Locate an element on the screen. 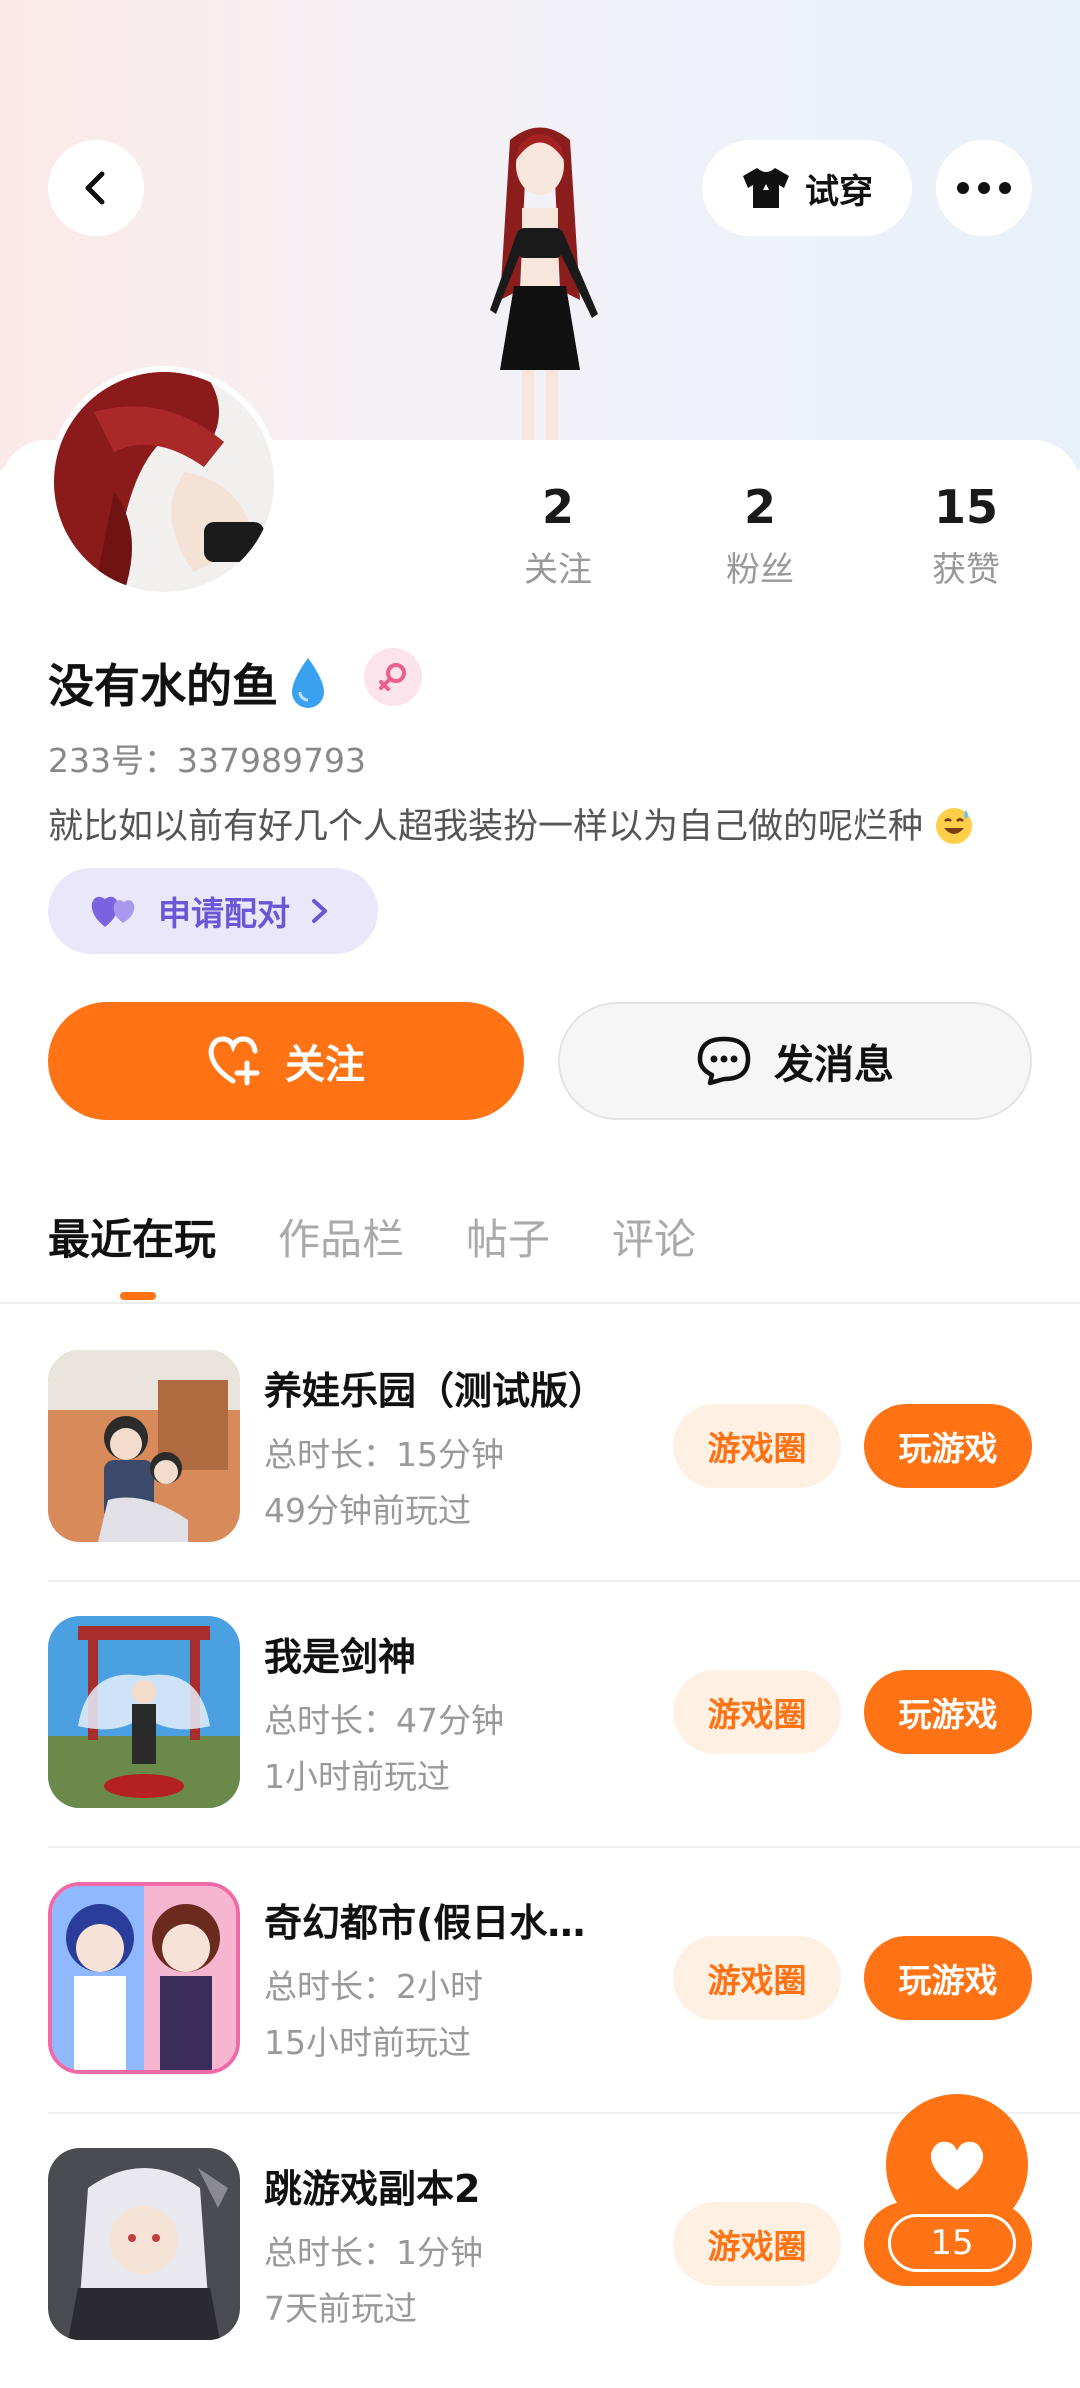  gender-badge is located at coordinates (393, 677).